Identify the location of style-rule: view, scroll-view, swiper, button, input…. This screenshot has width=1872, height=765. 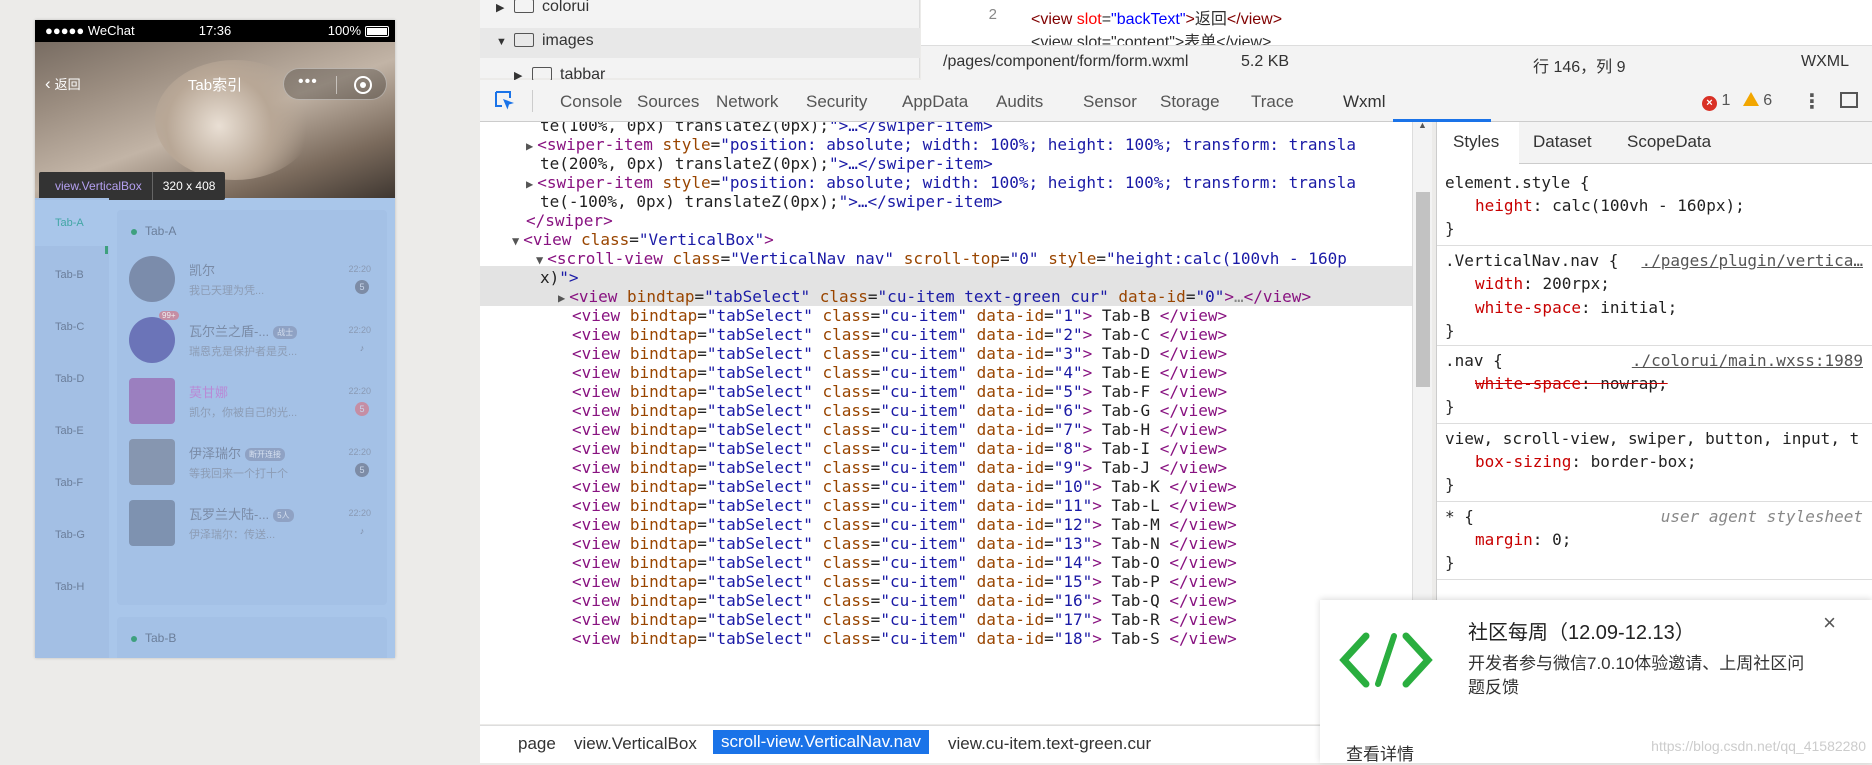
(1654, 463).